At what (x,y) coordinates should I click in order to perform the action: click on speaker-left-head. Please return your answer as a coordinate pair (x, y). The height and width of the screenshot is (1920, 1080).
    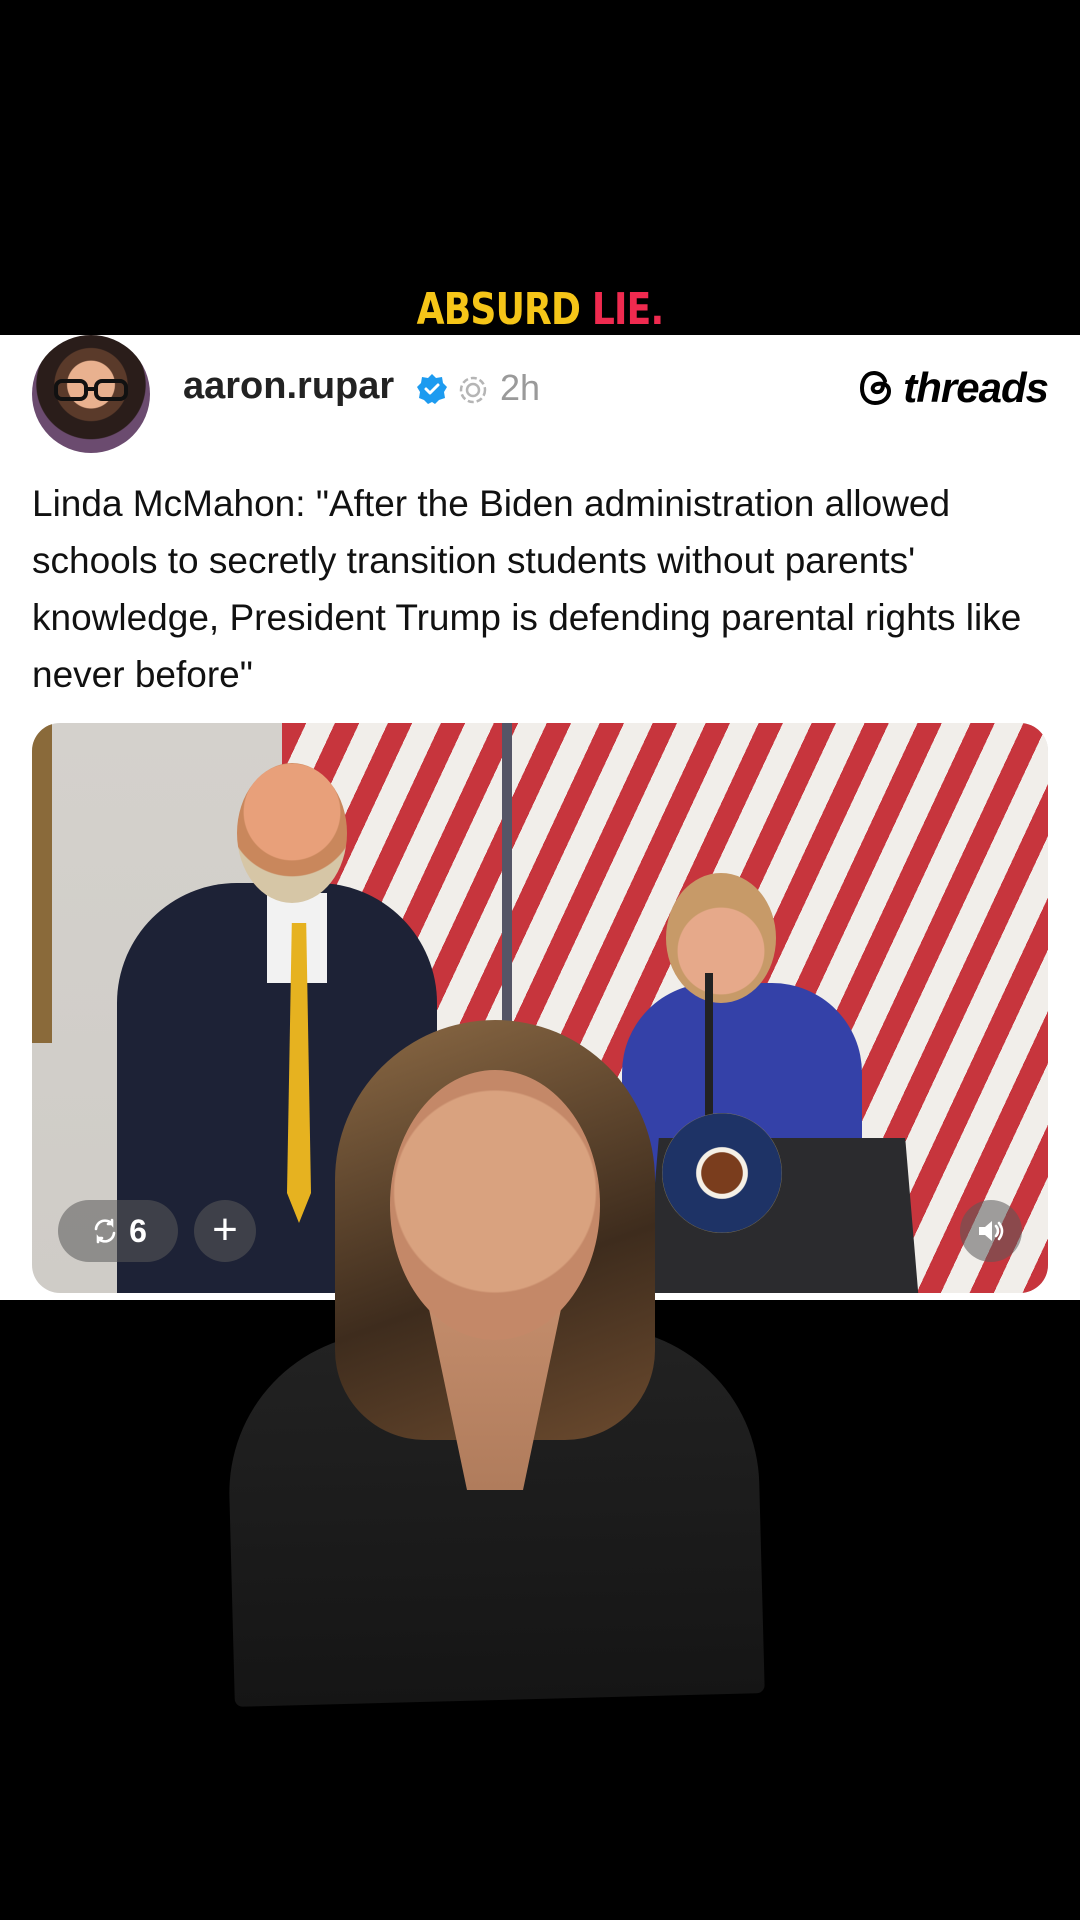
    Looking at the image, I should click on (292, 833).